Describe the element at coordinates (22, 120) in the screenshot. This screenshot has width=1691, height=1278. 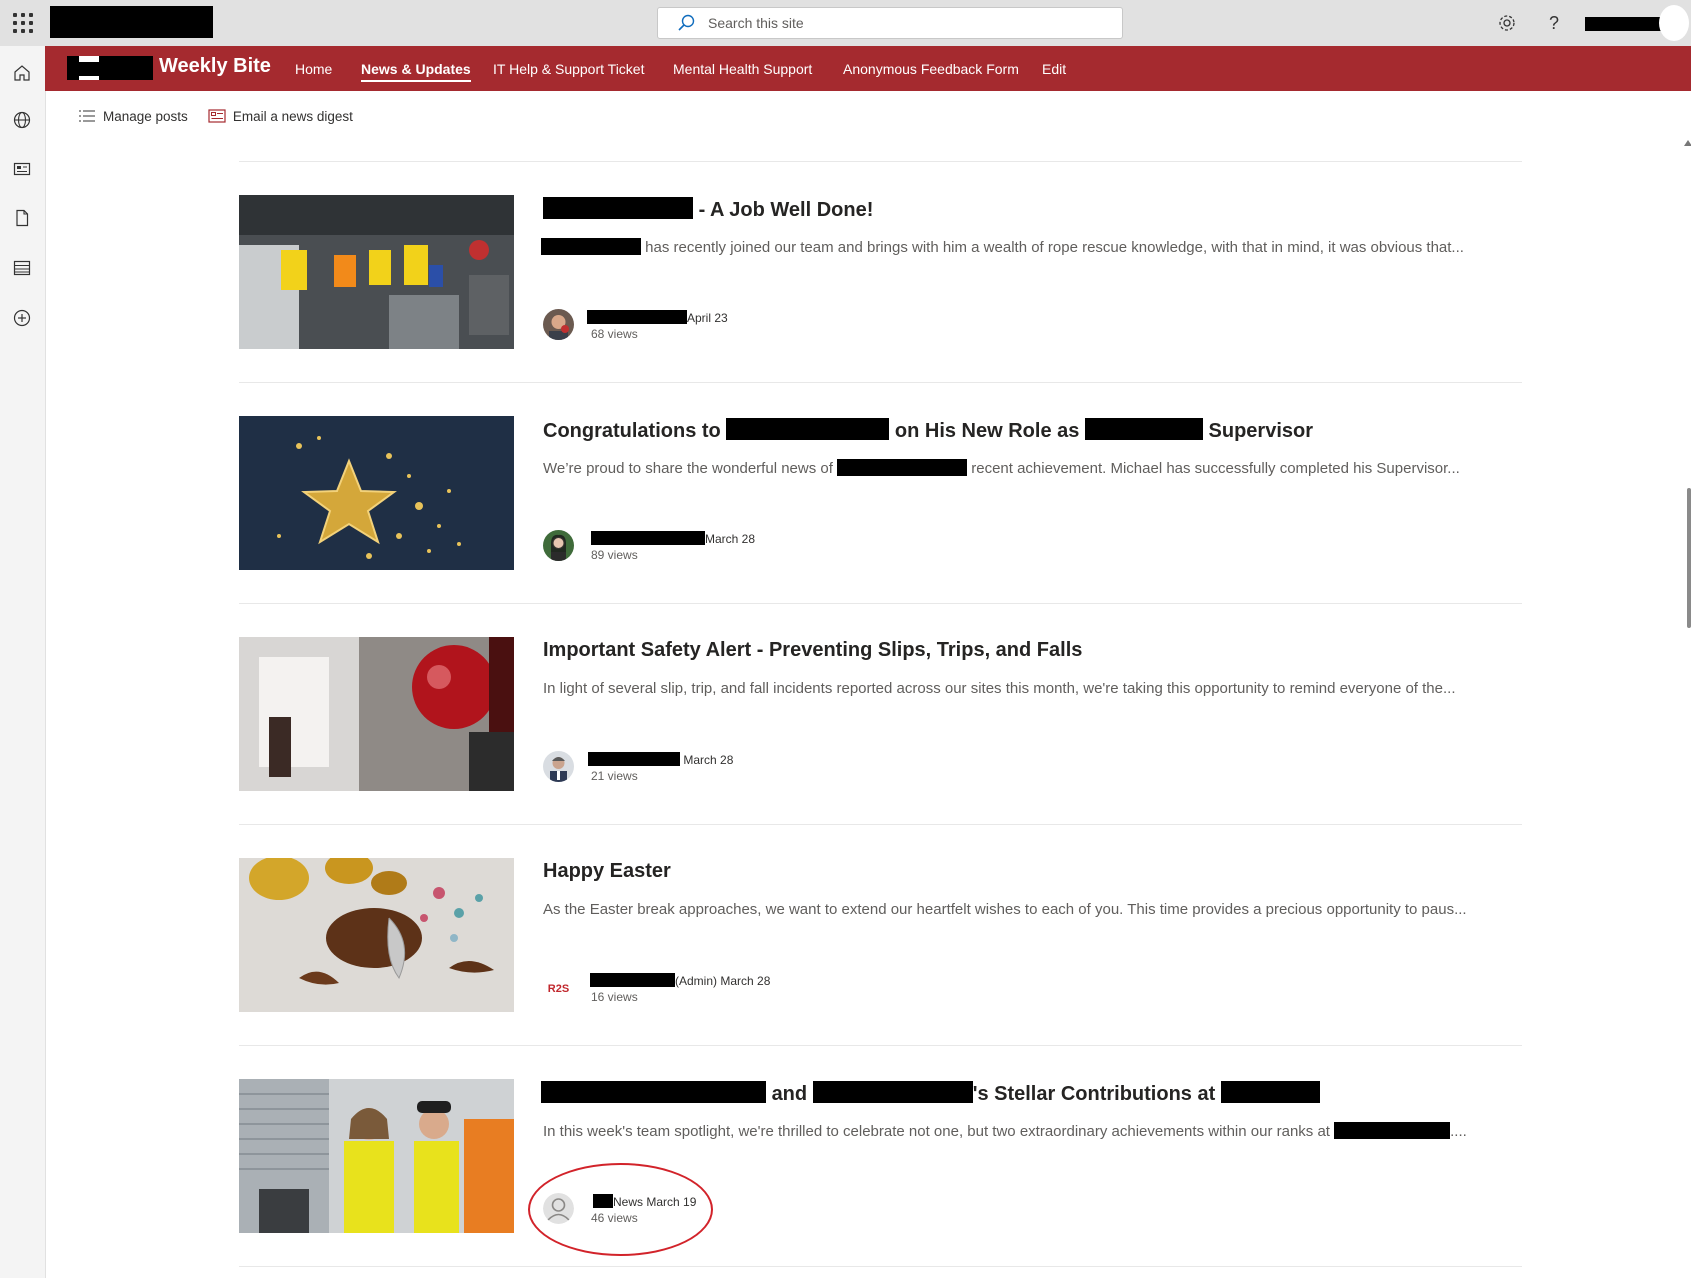
I see `globe-icon` at that location.